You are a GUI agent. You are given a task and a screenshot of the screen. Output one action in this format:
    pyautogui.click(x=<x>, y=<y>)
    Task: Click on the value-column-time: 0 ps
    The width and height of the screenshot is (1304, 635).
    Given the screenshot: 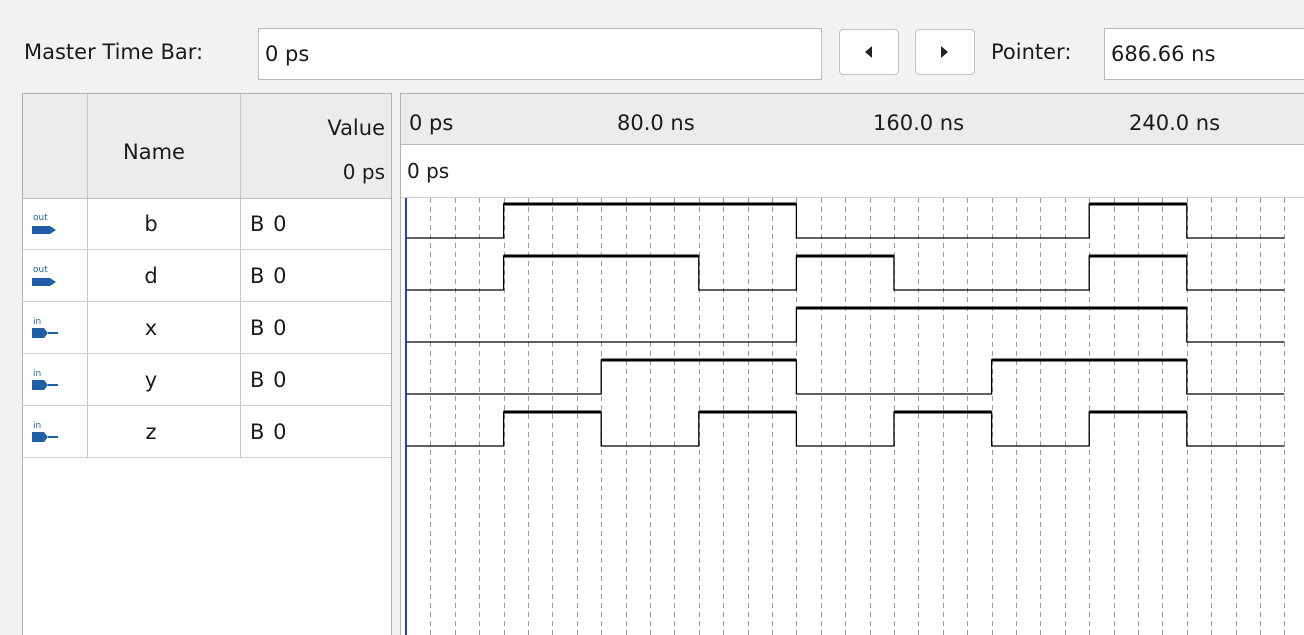 What is the action you would take?
    pyautogui.click(x=363, y=172)
    